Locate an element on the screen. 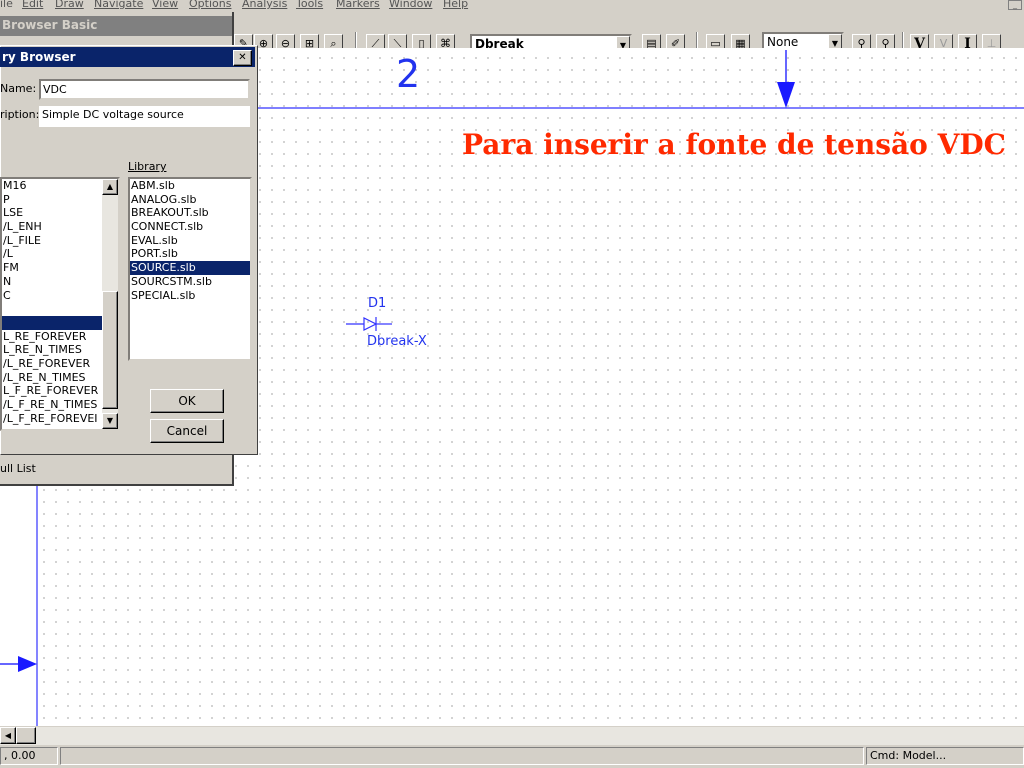 This screenshot has height=768, width=1024. horizontal-scrollbar: ◀ is located at coordinates (512, 735).